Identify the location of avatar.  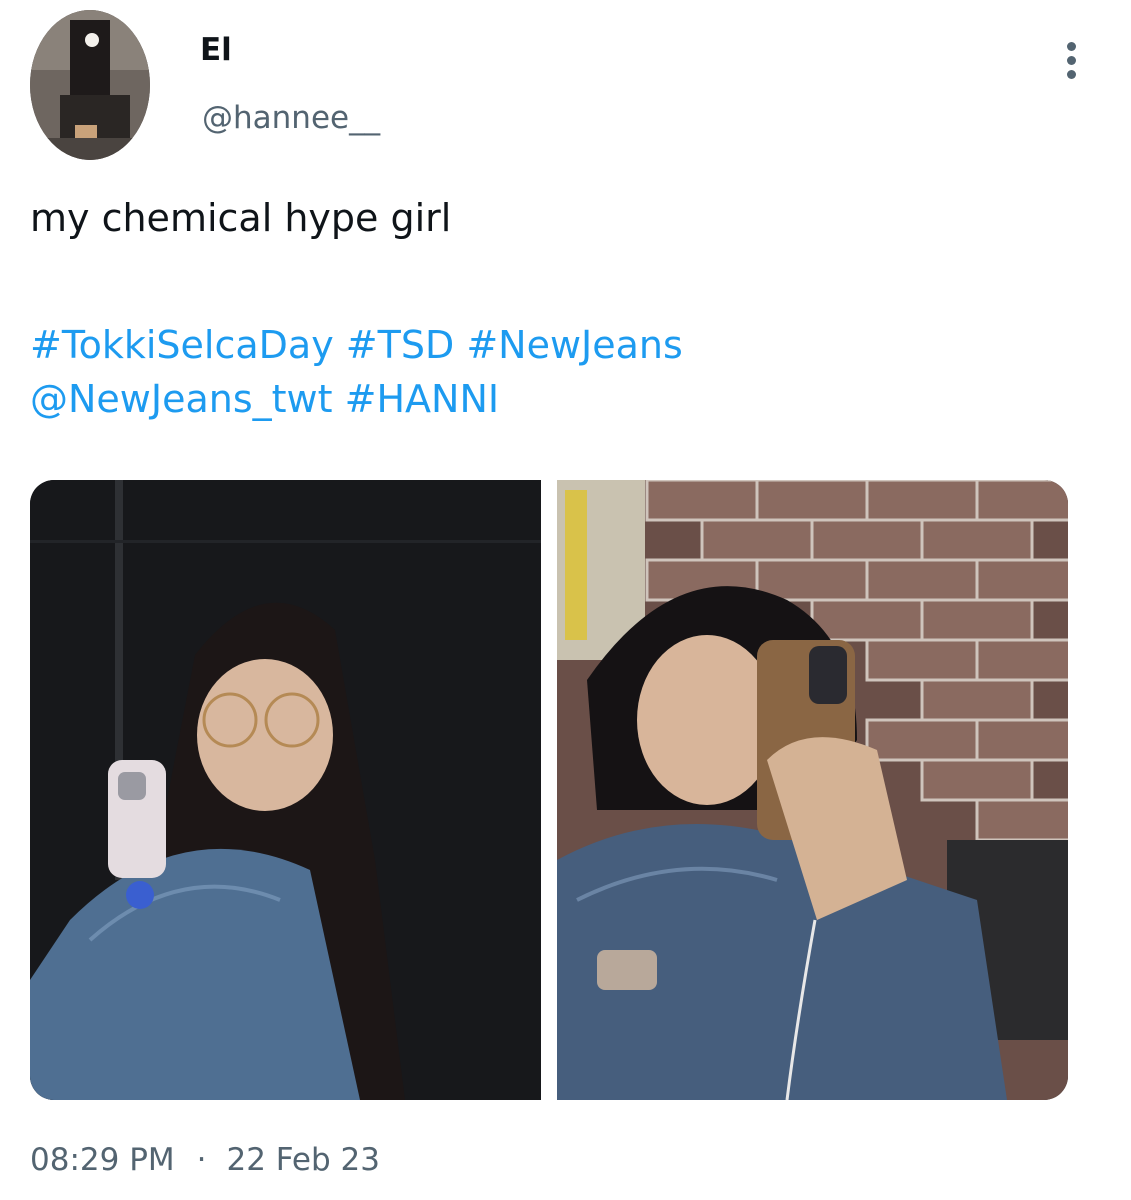
(90, 85).